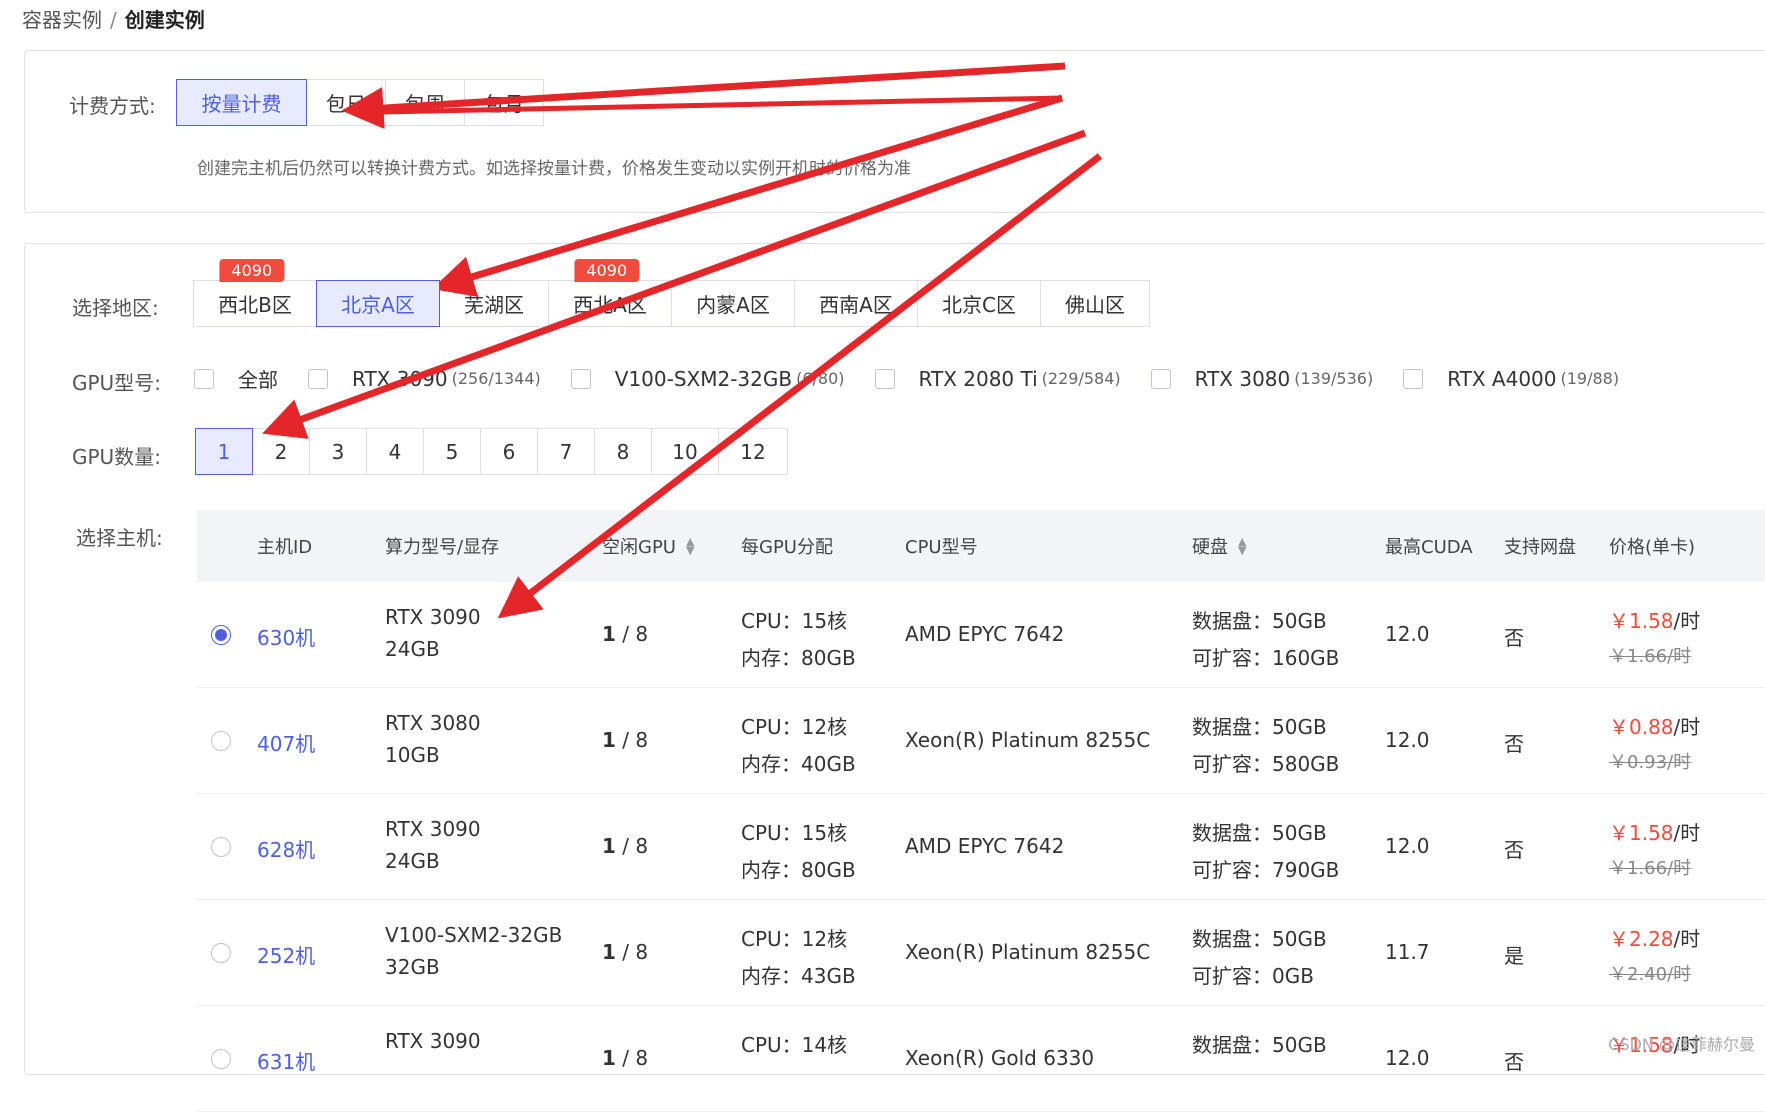  What do you see at coordinates (258, 380) in the screenshot?
I see `gpu-type-name: 全部` at bounding box center [258, 380].